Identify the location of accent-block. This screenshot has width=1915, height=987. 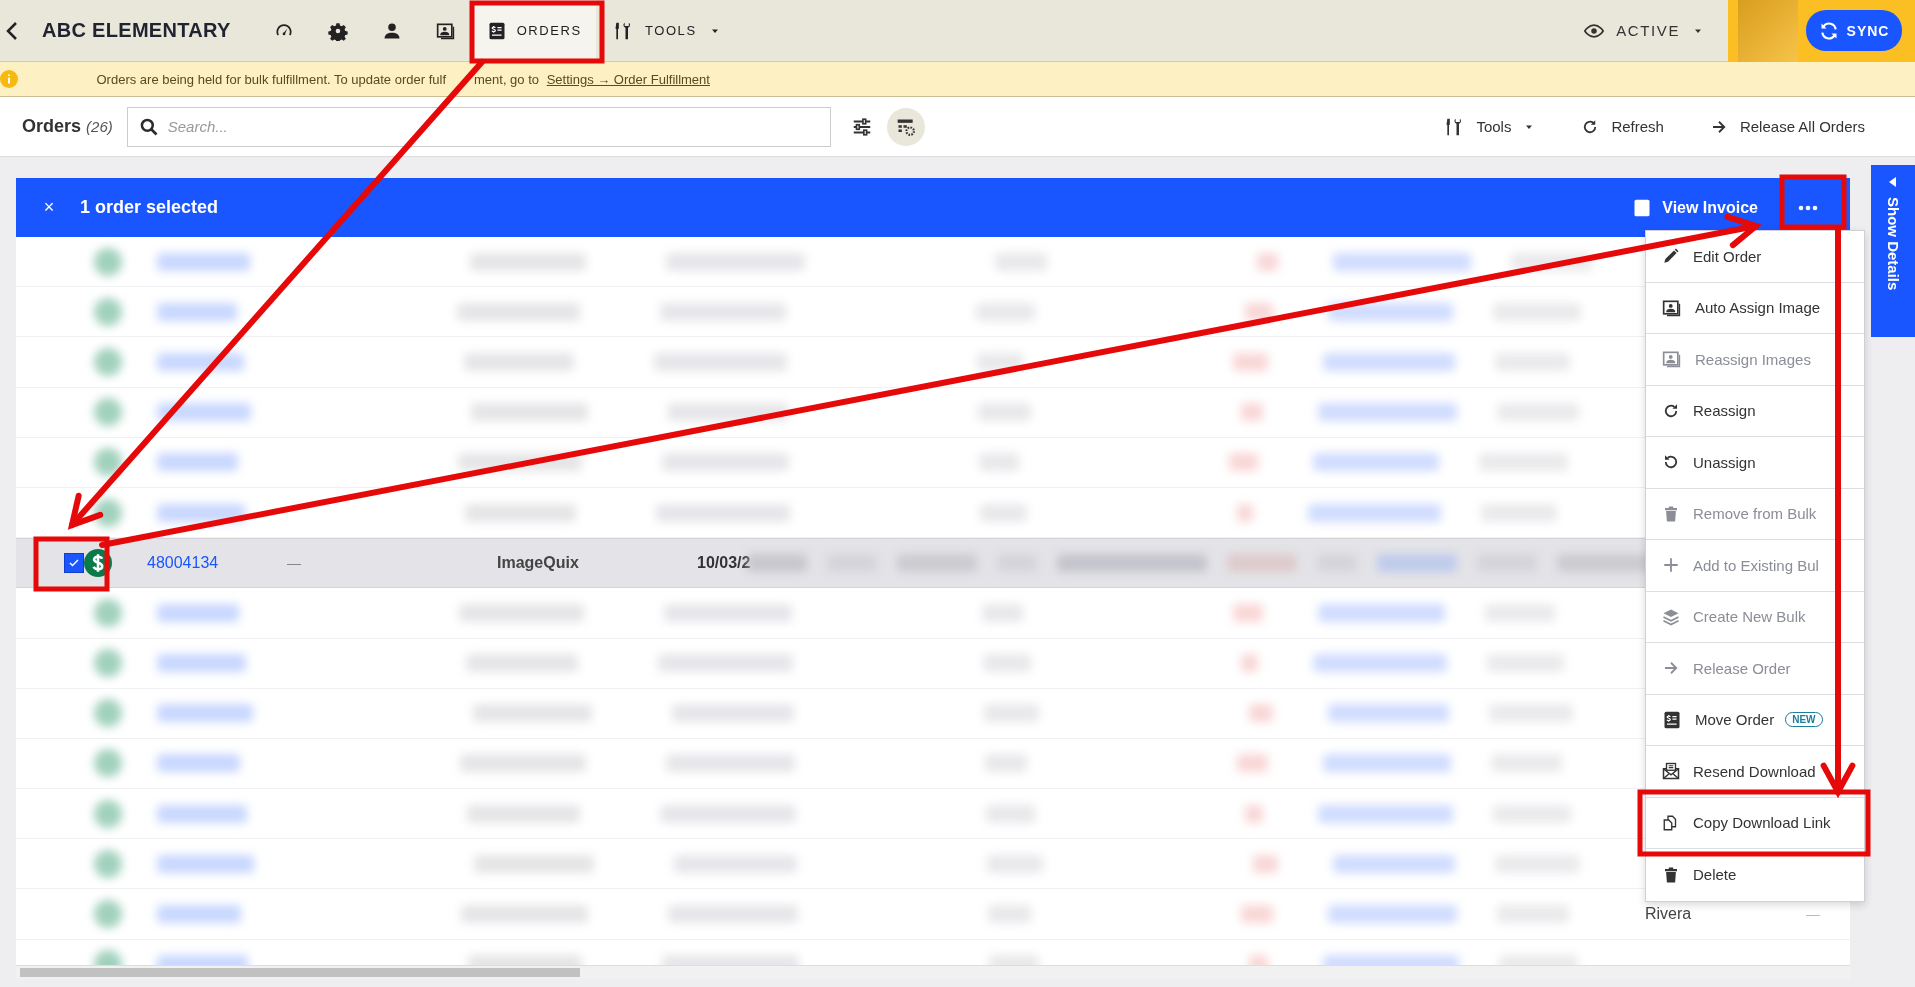
(1768, 31).